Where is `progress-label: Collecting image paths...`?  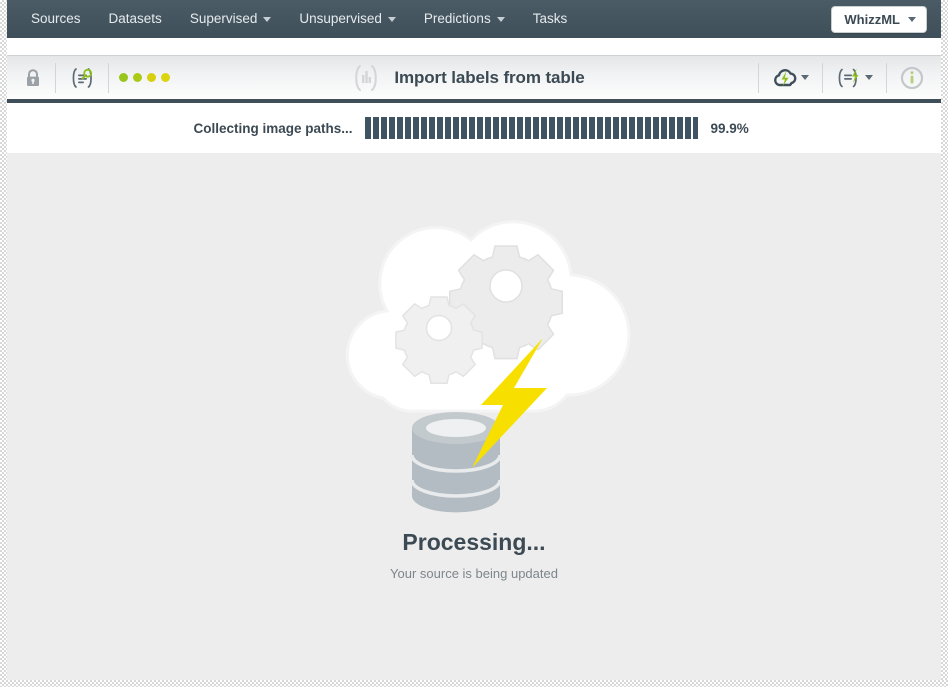 progress-label: Collecting image paths... is located at coordinates (273, 128).